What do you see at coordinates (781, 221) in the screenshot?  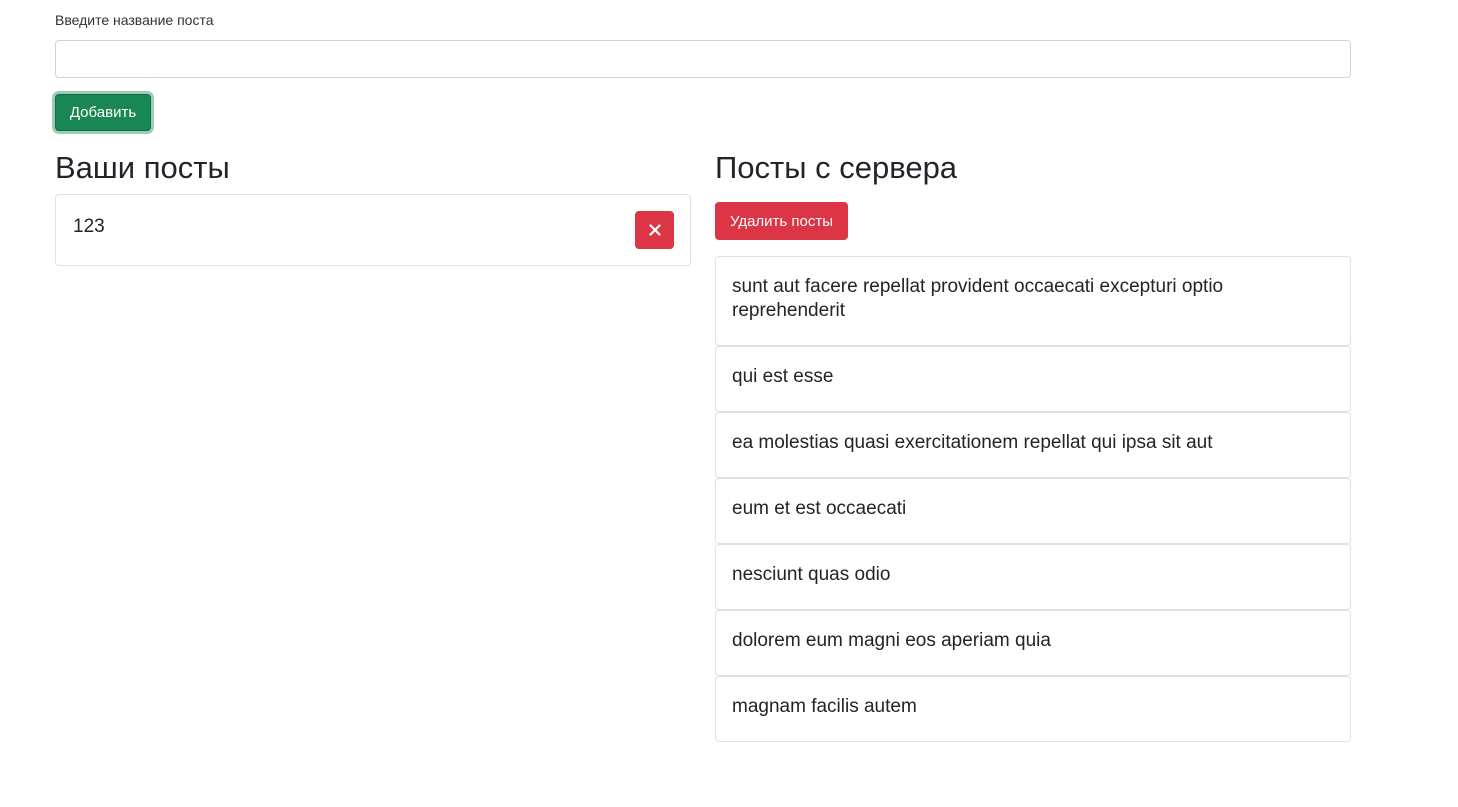 I see `delete-server-posts-button: Удалить посты` at bounding box center [781, 221].